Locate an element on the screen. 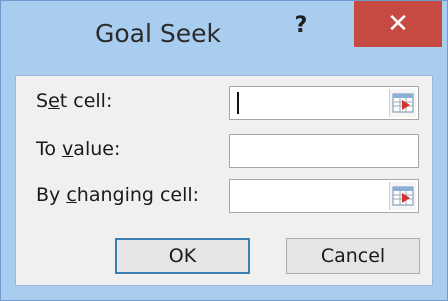 The height and width of the screenshot is (301, 448). set-cell-label: Set cell: is located at coordinates (74, 101).